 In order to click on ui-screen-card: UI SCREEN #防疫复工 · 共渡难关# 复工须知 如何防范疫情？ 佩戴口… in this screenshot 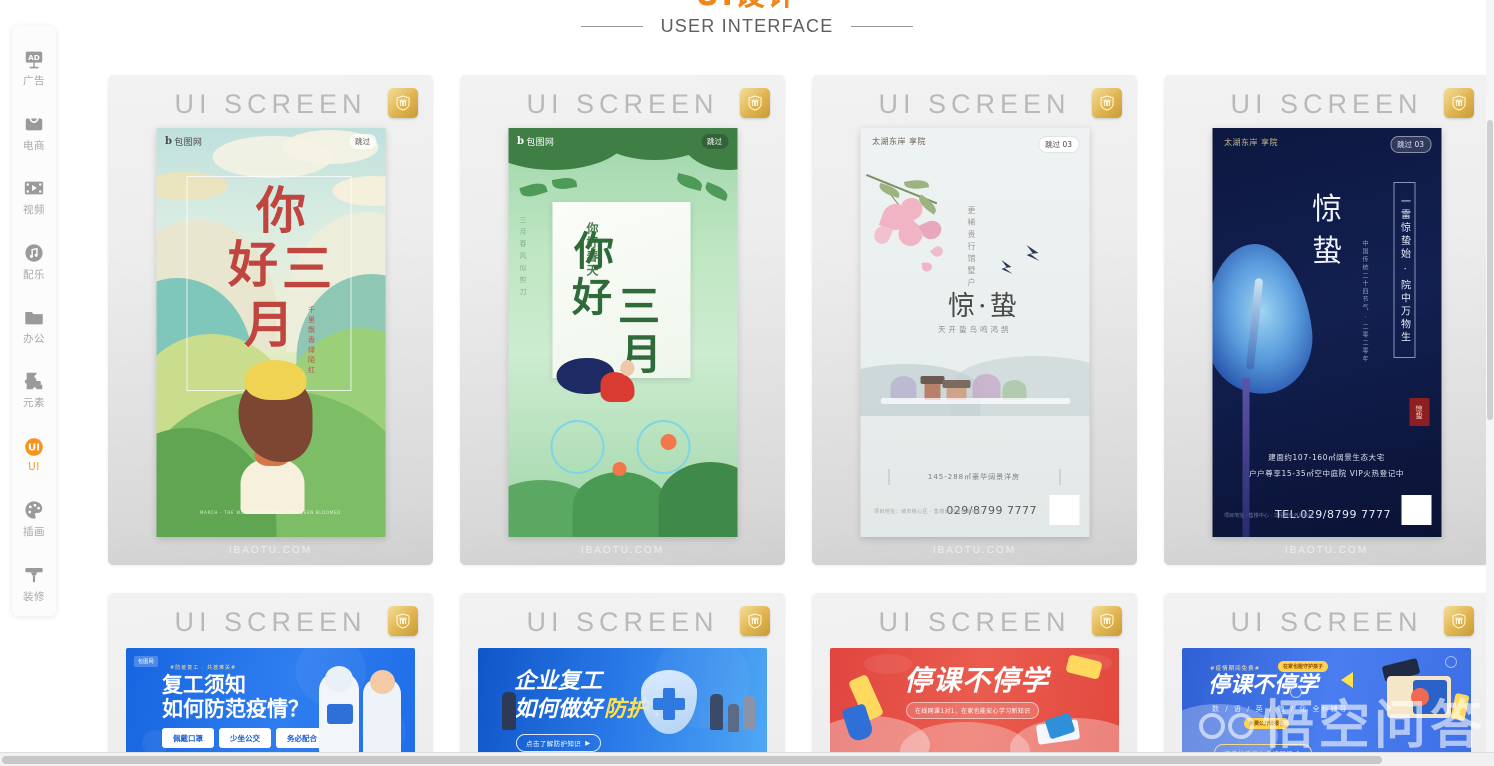, I will do `click(270, 679)`.